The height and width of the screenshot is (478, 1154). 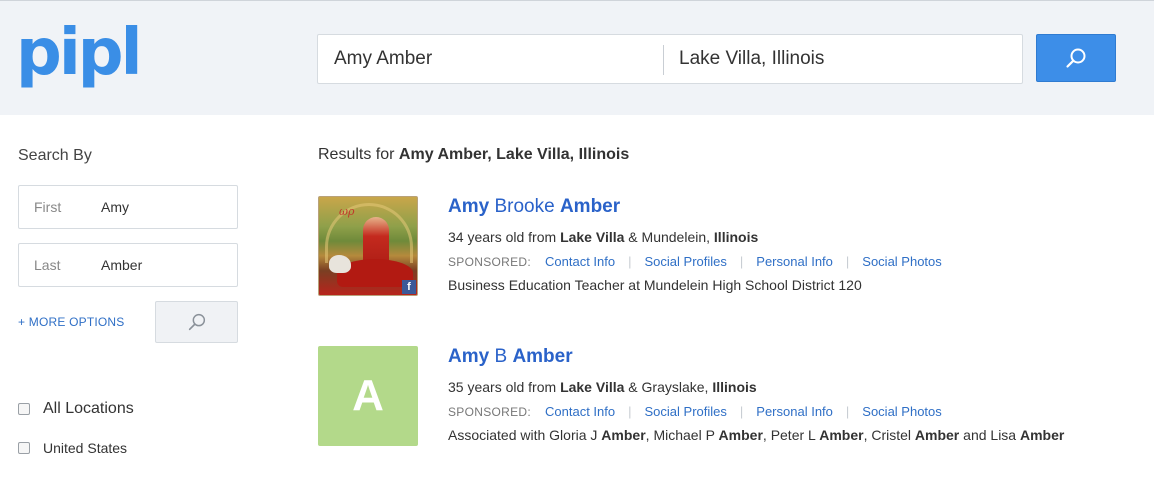 What do you see at coordinates (47, 265) in the screenshot?
I see `last-name-label: Last` at bounding box center [47, 265].